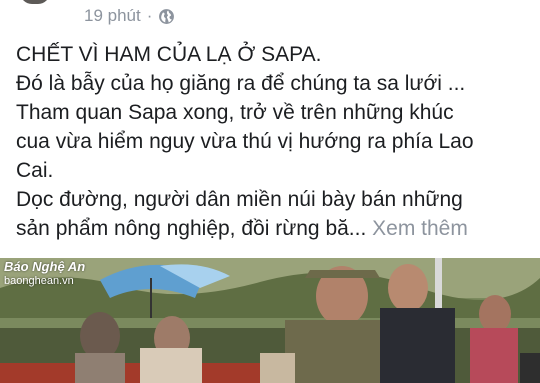 The image size is (540, 383). Describe the element at coordinates (35, 2) in the screenshot. I see `avatar` at that location.